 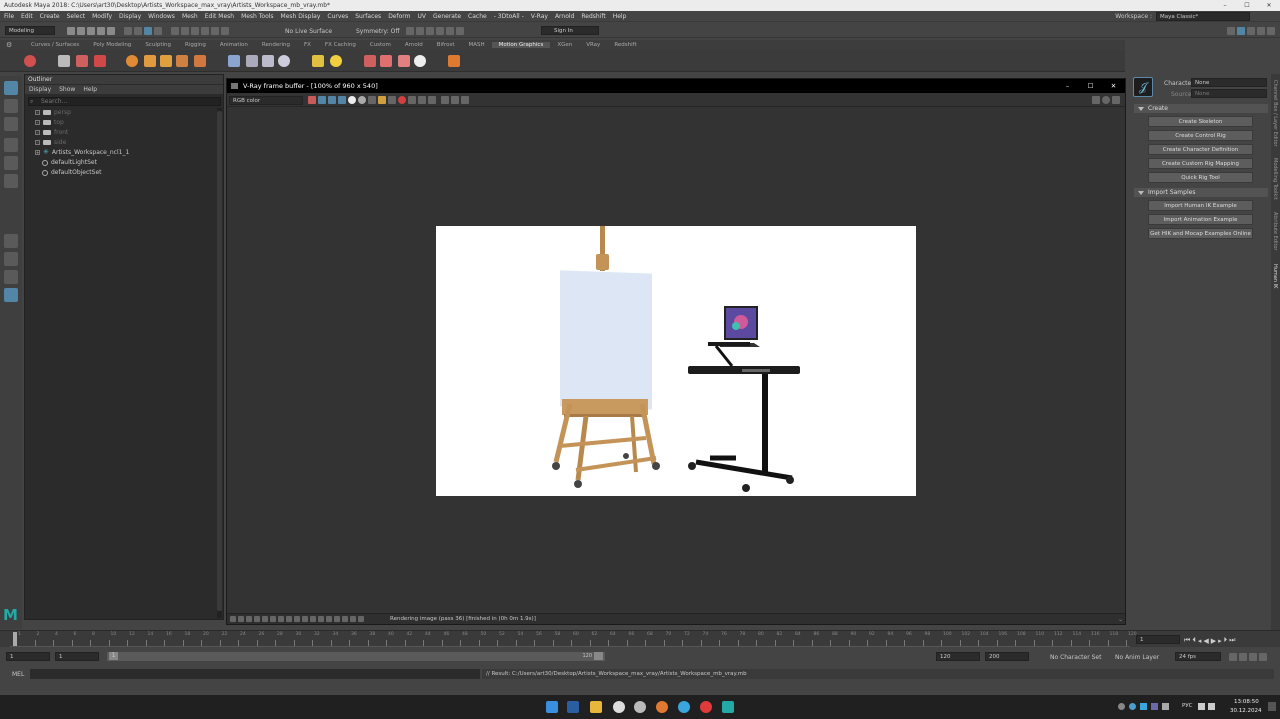 What do you see at coordinates (138, 31) in the screenshot?
I see `select-object-icon` at bounding box center [138, 31].